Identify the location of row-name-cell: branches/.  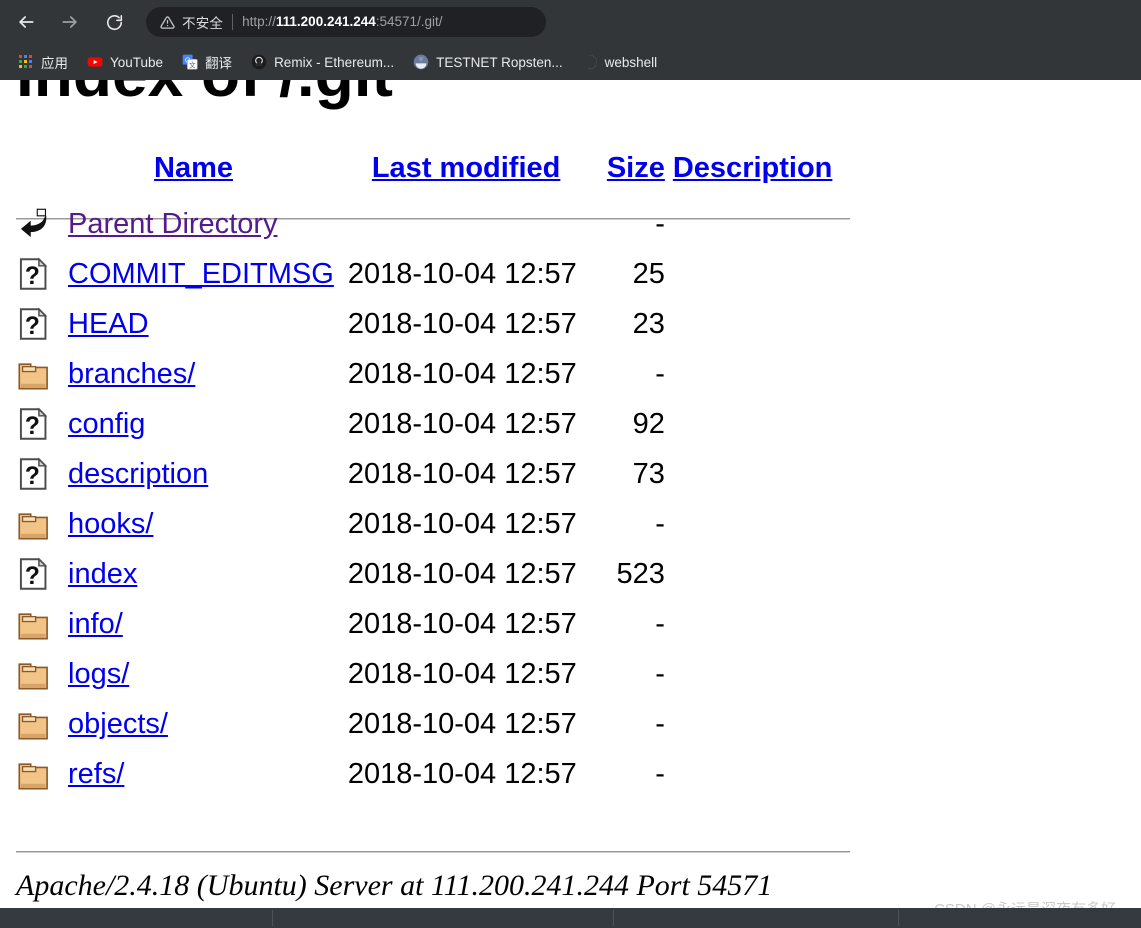
(208, 374).